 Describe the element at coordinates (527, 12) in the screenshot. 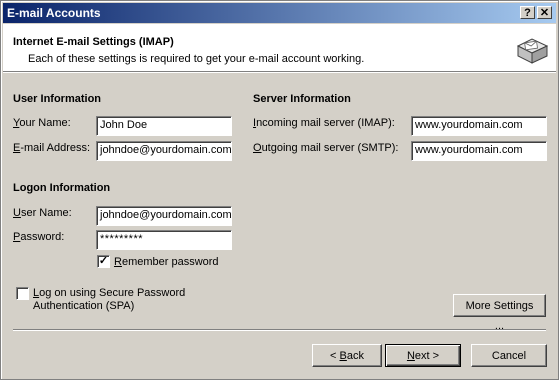

I see `help-button: ?` at that location.